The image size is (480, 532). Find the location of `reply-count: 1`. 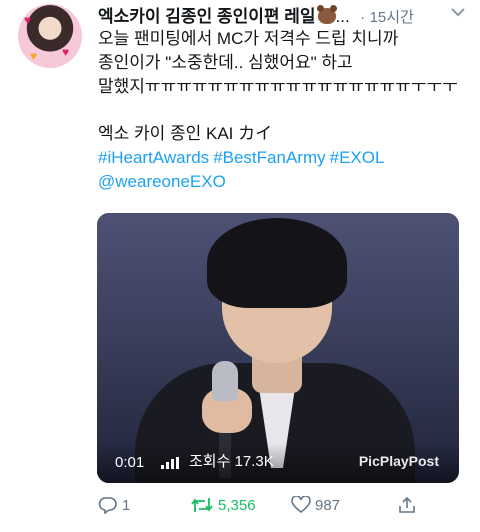

reply-count: 1 is located at coordinates (126, 505).